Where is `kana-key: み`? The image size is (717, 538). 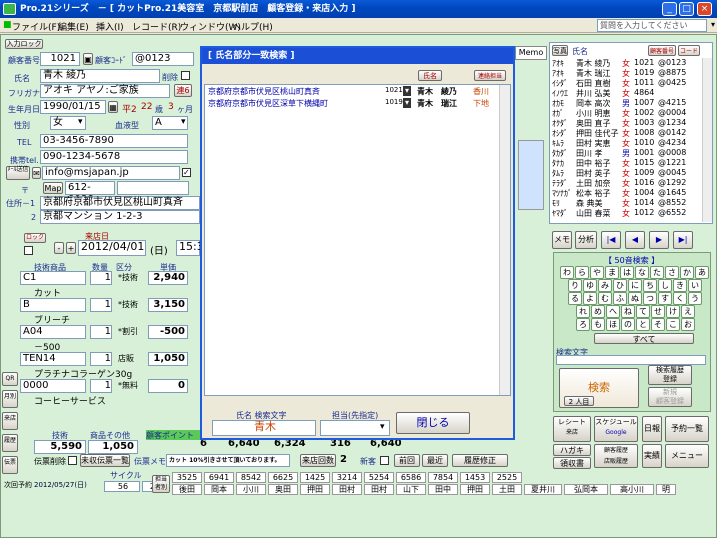 kana-key: み is located at coordinates (605, 285).